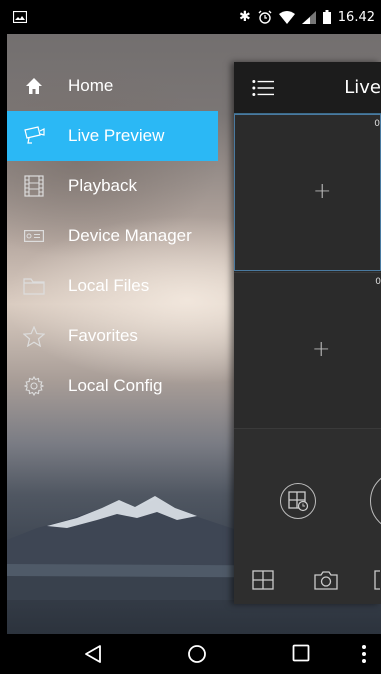 Image resolution: width=381 pixels, height=674 pixels. Describe the element at coordinates (115, 385) in the screenshot. I see `drawer-item-label: Local Config` at that location.